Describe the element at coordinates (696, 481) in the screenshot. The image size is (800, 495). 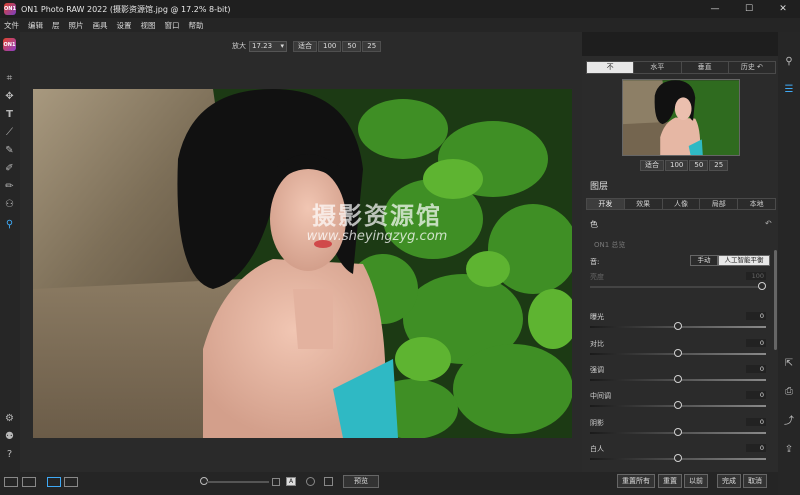
I see `previous-button: 以前` at that location.